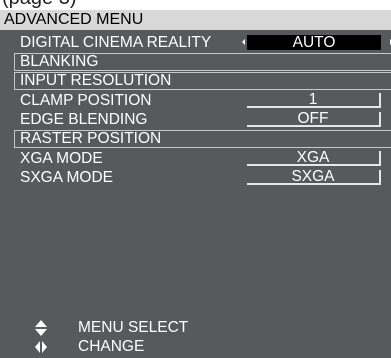  I want to click on menu-item-input-resolution: INPUT RESOLUTION, so click(202, 81).